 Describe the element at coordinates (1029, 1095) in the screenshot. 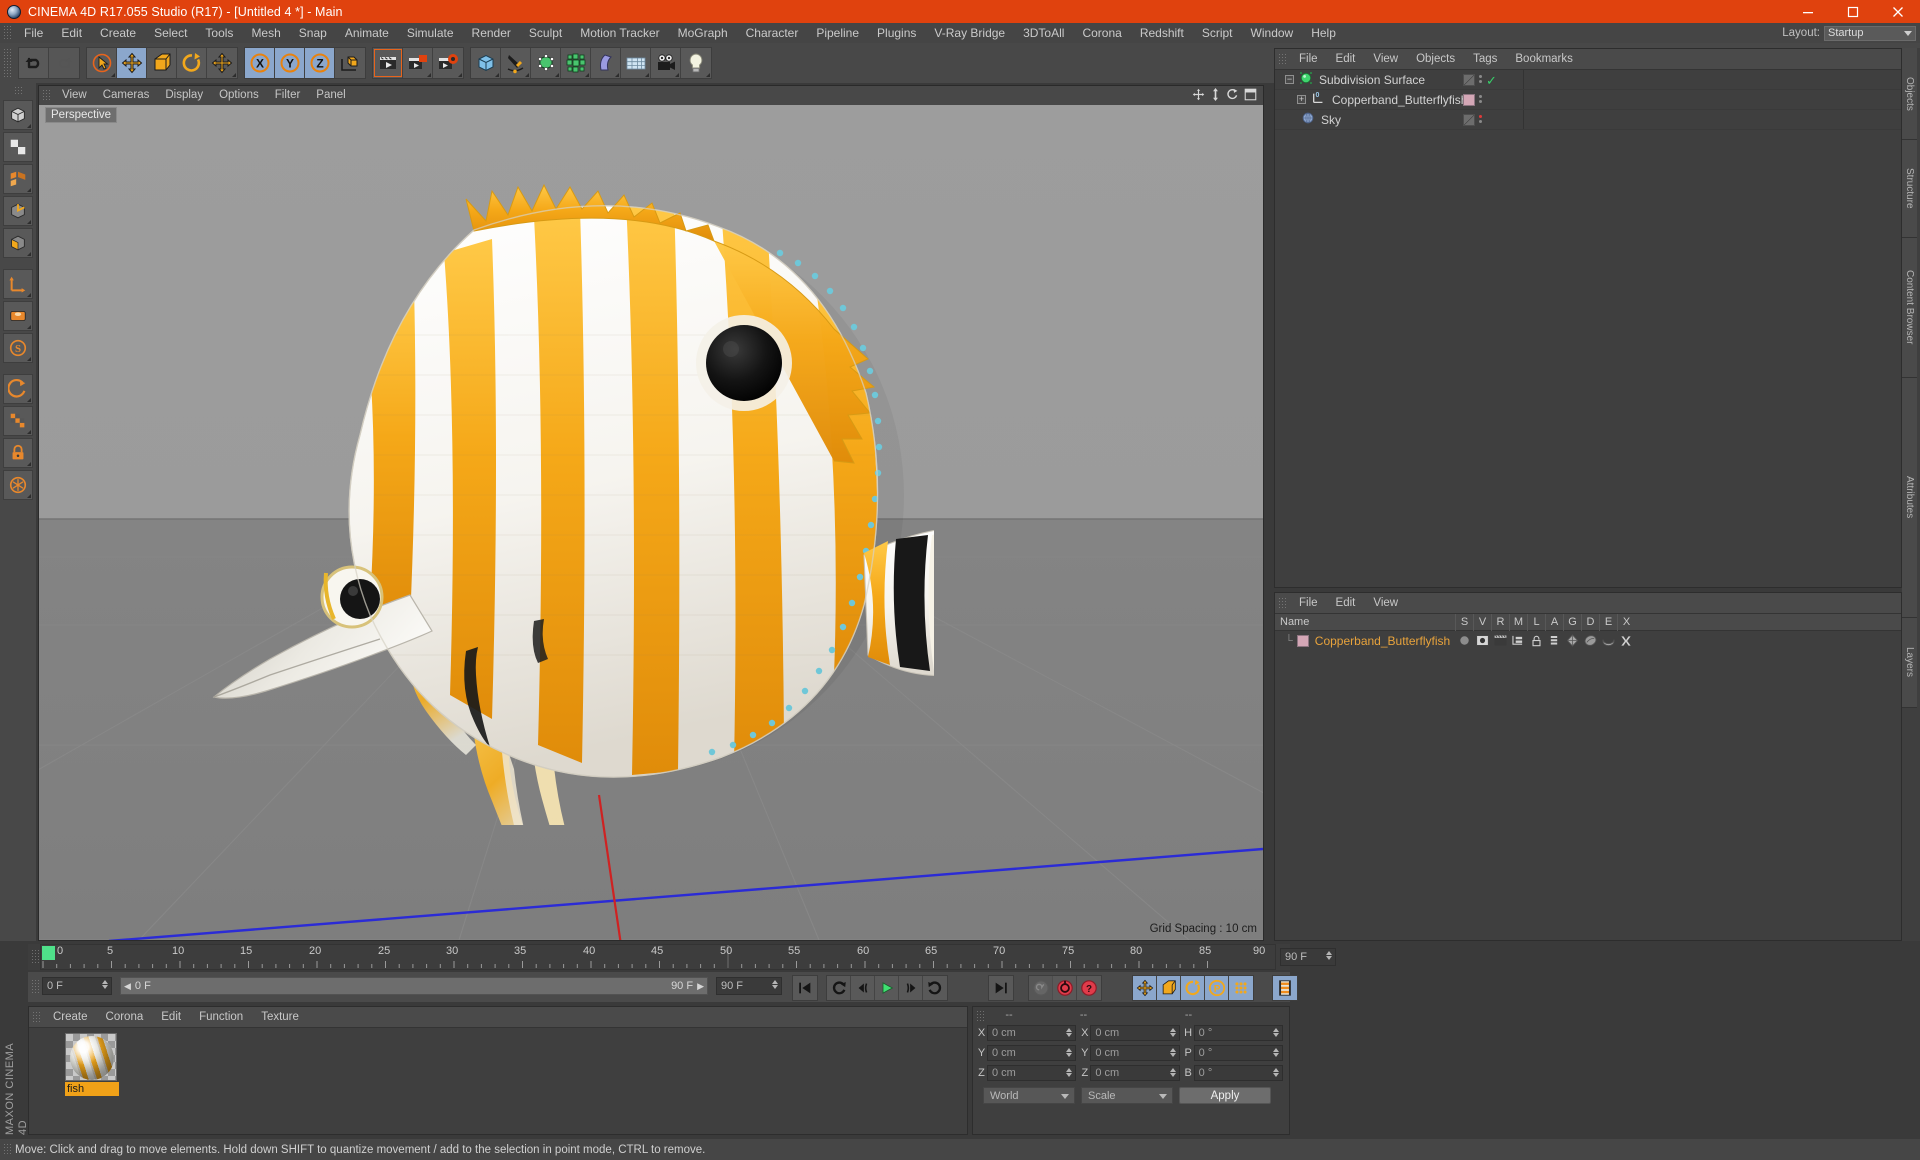

I see `coordinate-system-dropdown: World` at that location.